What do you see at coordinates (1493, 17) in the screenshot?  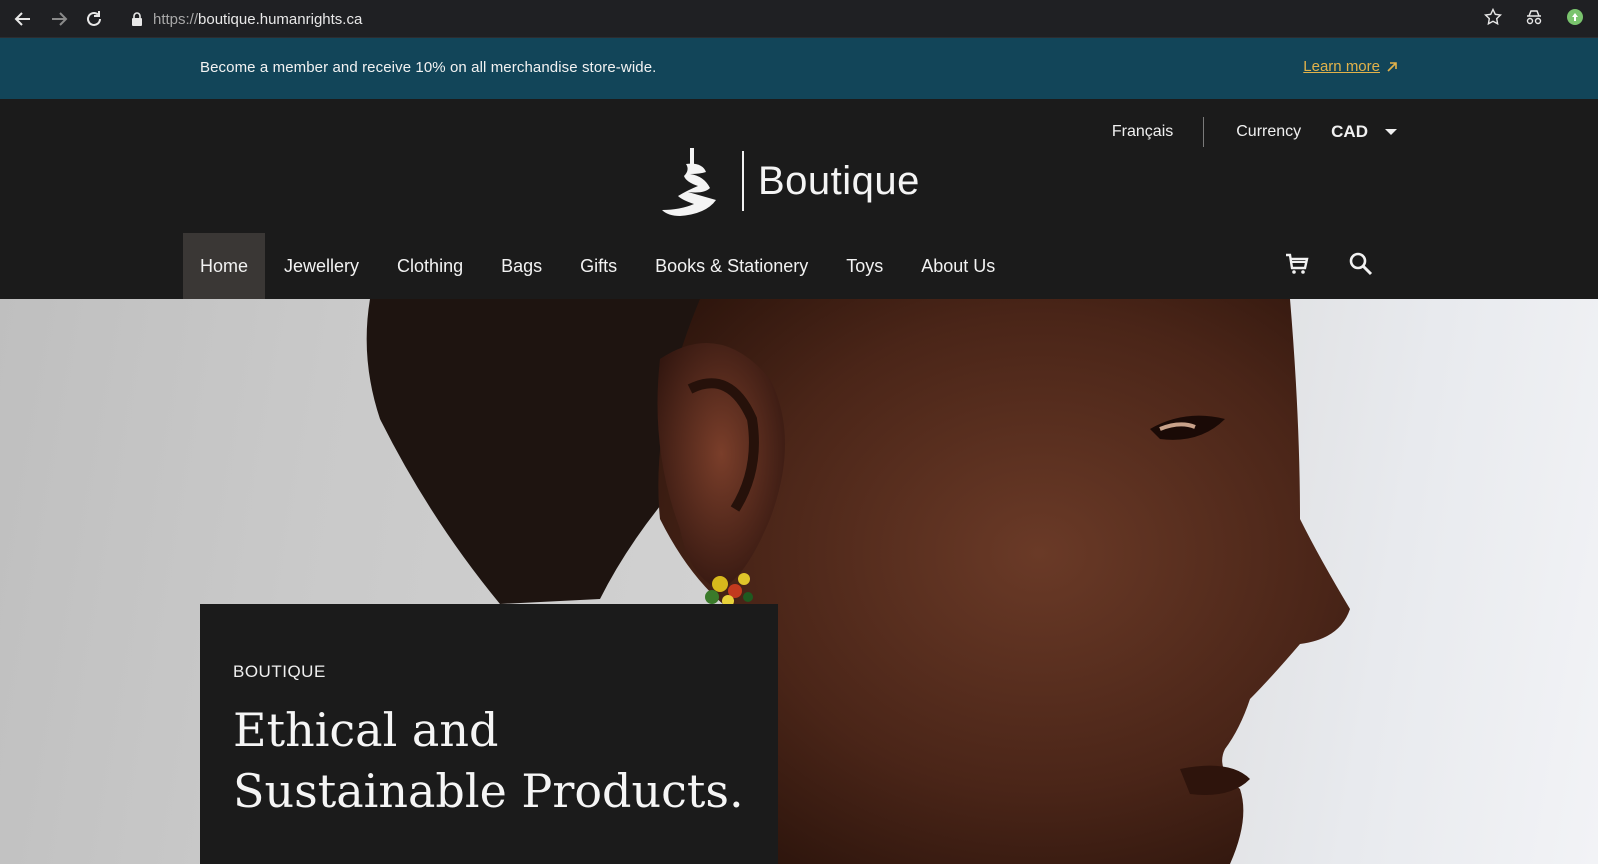 I see `star-icon` at bounding box center [1493, 17].